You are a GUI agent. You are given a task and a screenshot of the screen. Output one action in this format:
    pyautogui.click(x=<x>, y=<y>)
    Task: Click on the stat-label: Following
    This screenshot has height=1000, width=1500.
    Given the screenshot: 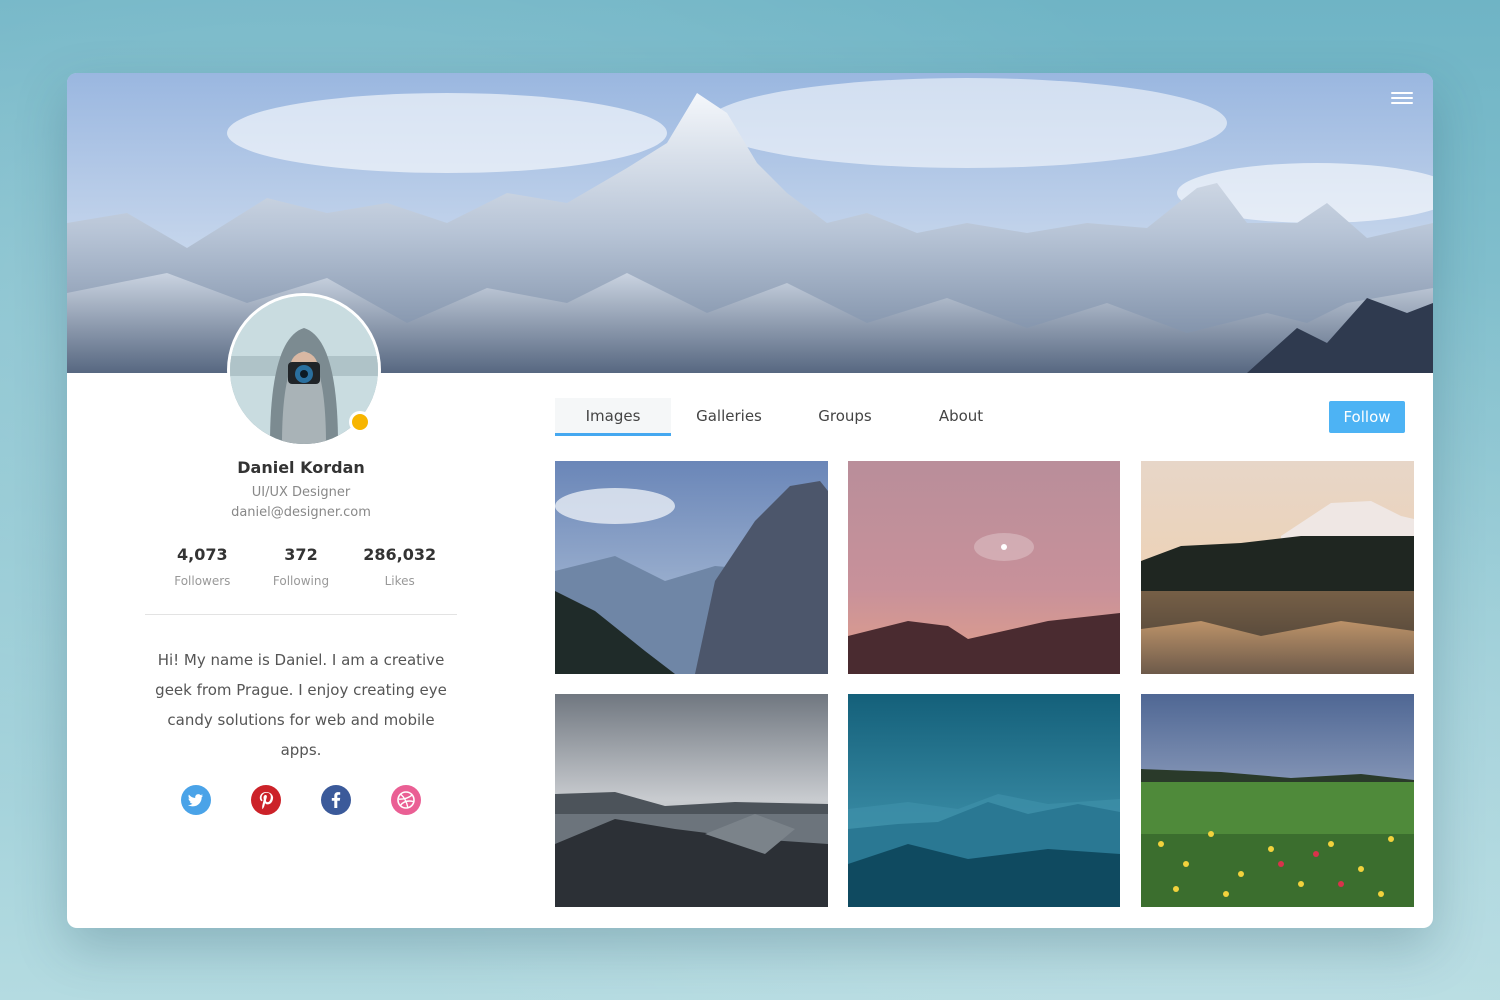 What is the action you would take?
    pyautogui.click(x=301, y=581)
    